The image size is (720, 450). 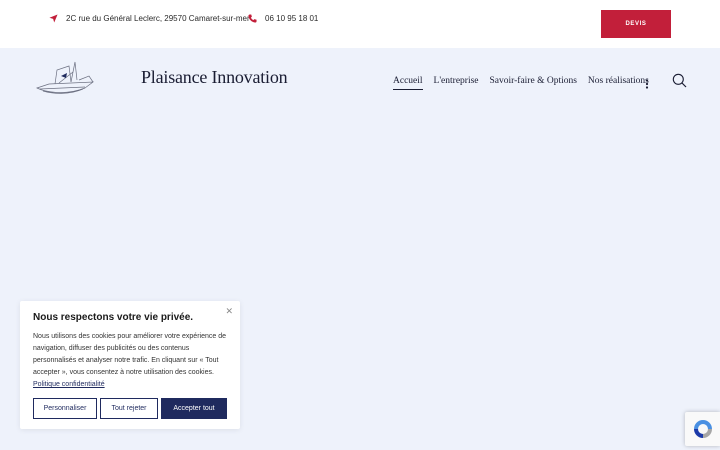 What do you see at coordinates (618, 81) in the screenshot?
I see `nav-item-realisations: Nos réalisations` at bounding box center [618, 81].